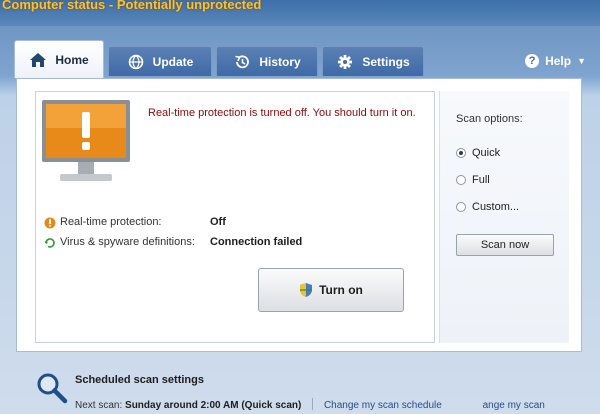  What do you see at coordinates (306, 290) in the screenshot?
I see `shield-icon` at bounding box center [306, 290].